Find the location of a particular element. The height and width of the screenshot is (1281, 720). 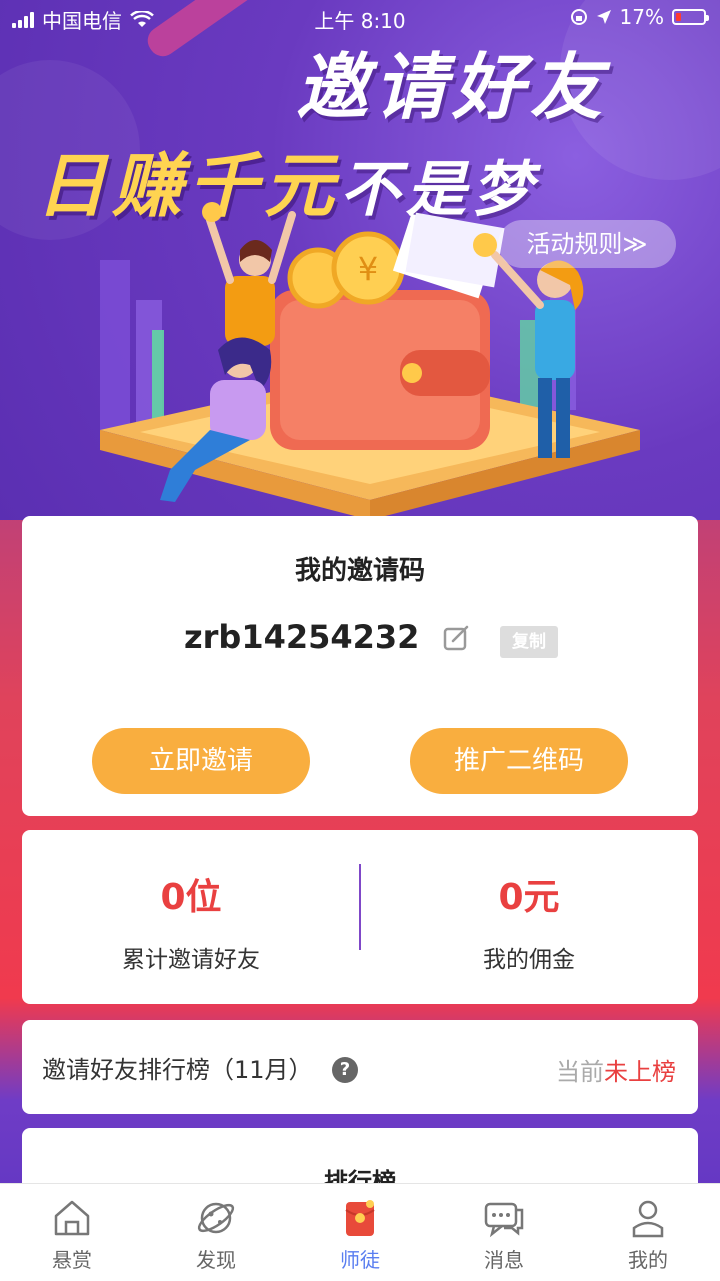

commission-stat: 0元 我的佣金 is located at coordinates (529, 921).